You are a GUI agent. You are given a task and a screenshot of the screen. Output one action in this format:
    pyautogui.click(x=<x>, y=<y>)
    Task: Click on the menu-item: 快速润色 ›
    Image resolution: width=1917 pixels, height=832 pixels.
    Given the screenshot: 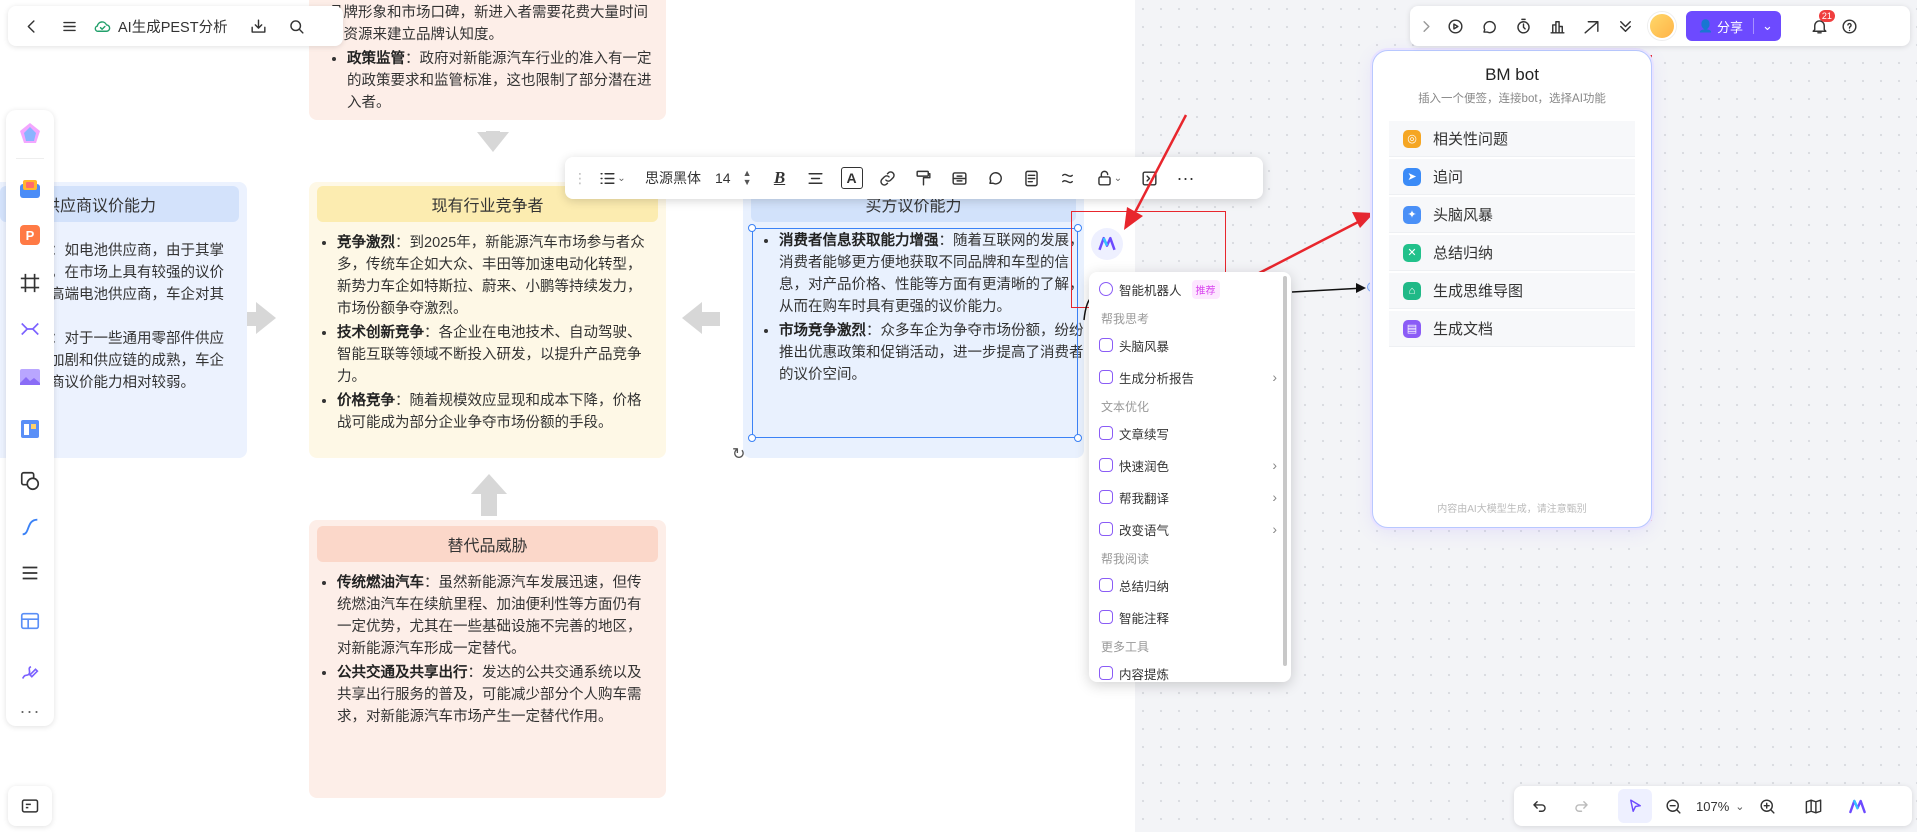 What is the action you would take?
    pyautogui.click(x=1188, y=465)
    